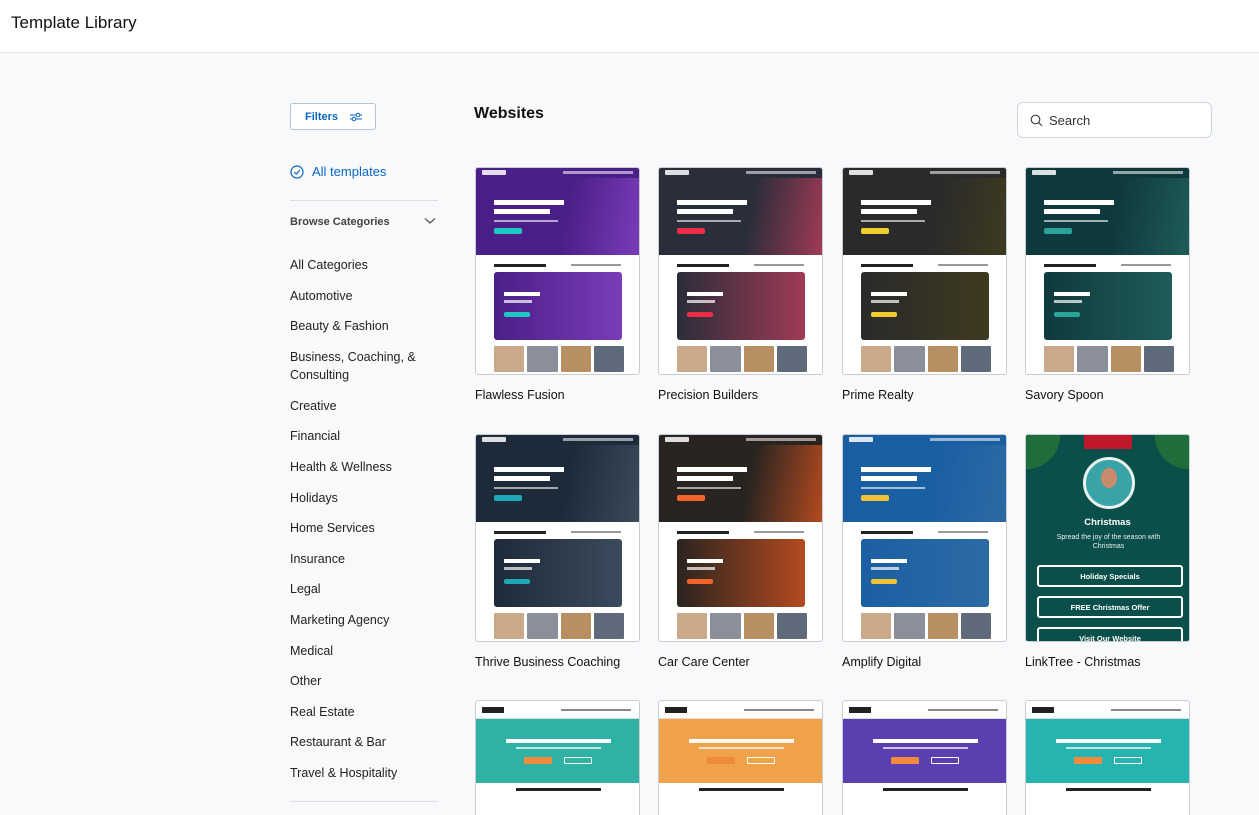  Describe the element at coordinates (924, 395) in the screenshot. I see `template-name: Prime Realty` at that location.